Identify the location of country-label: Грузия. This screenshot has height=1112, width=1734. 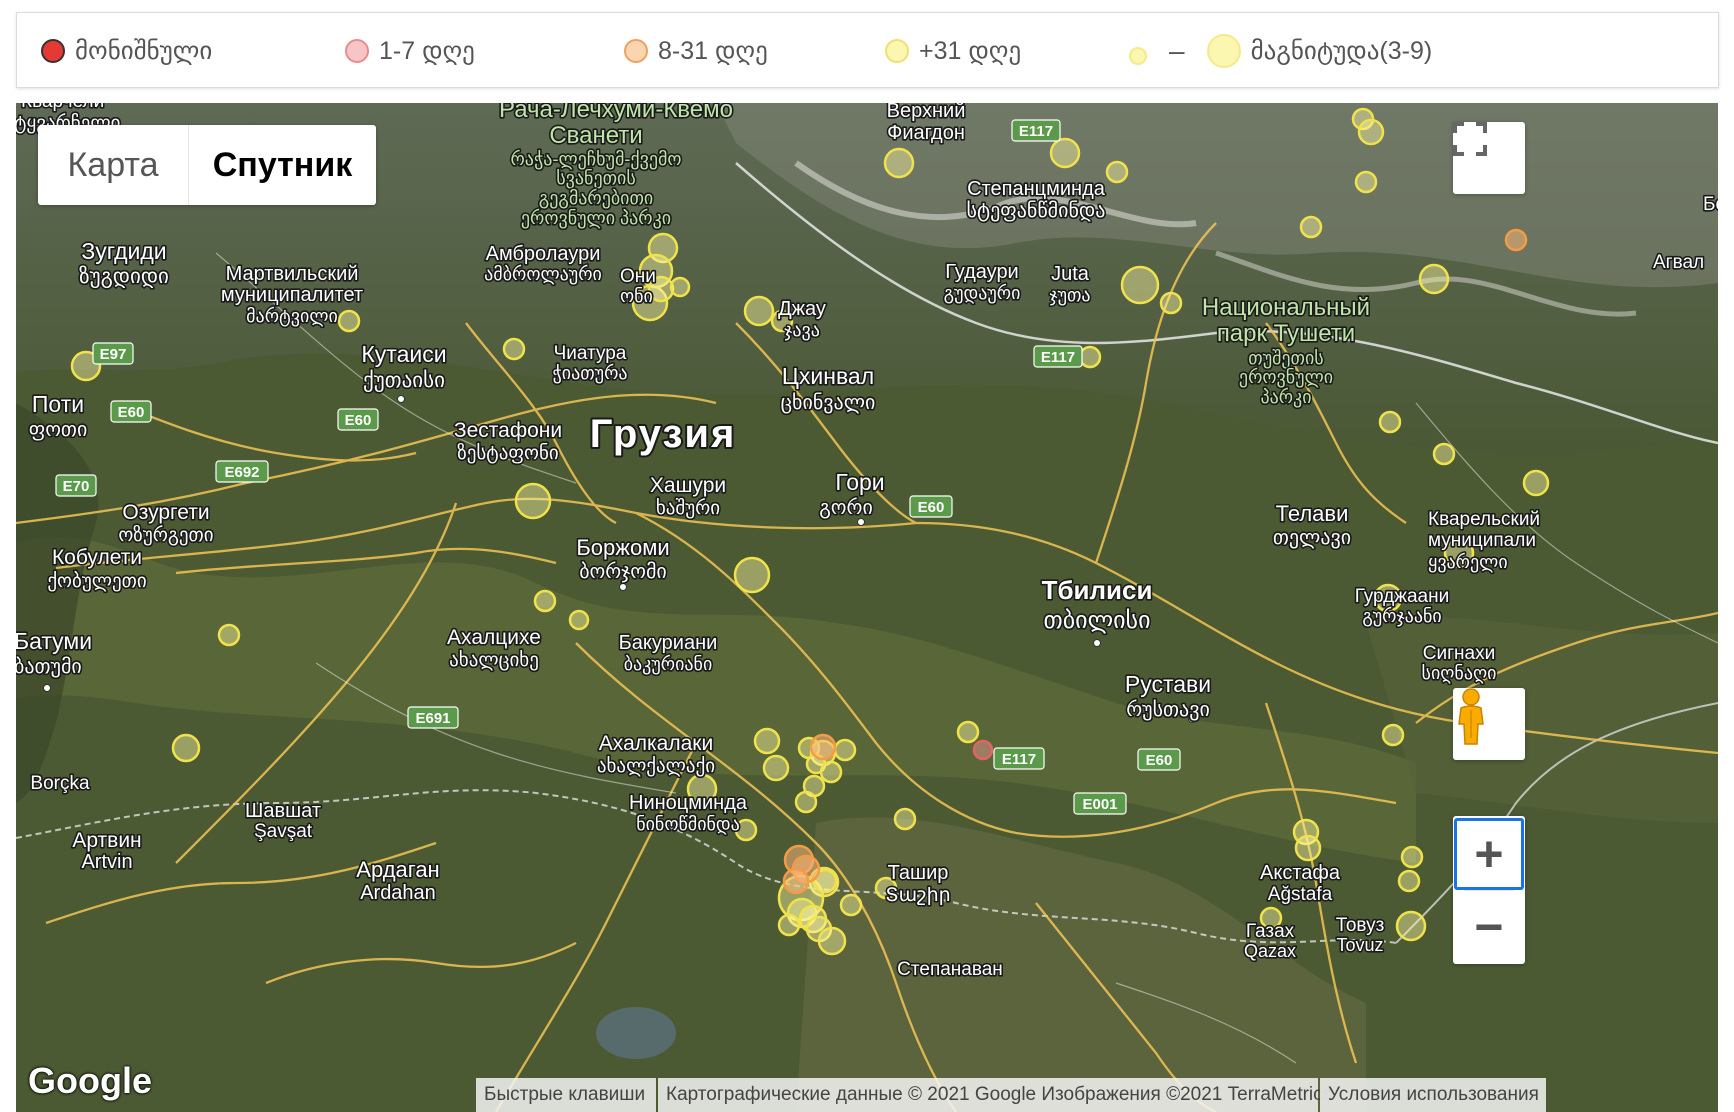
(663, 434).